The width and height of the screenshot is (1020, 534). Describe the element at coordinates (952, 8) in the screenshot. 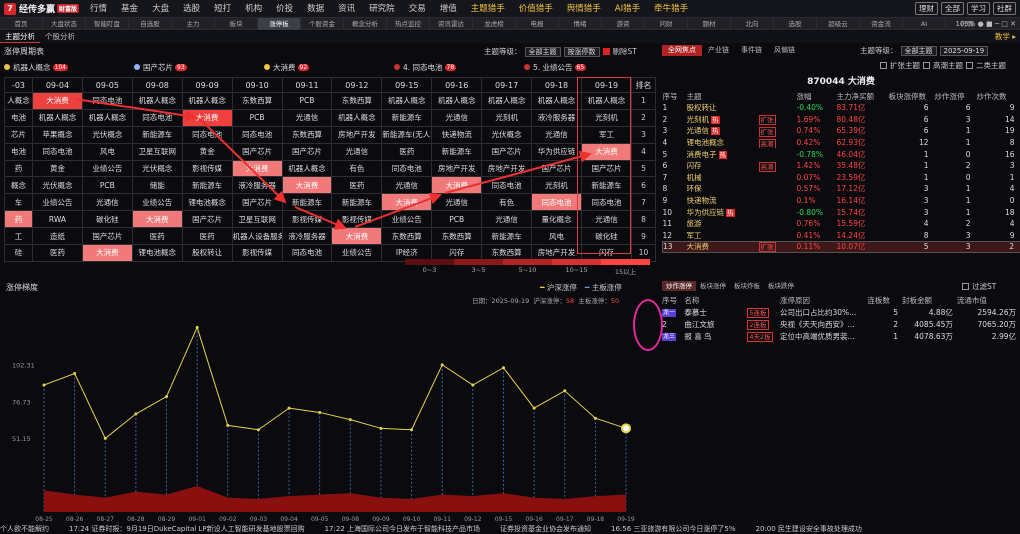

I see `top-right-button-1: 全部` at that location.